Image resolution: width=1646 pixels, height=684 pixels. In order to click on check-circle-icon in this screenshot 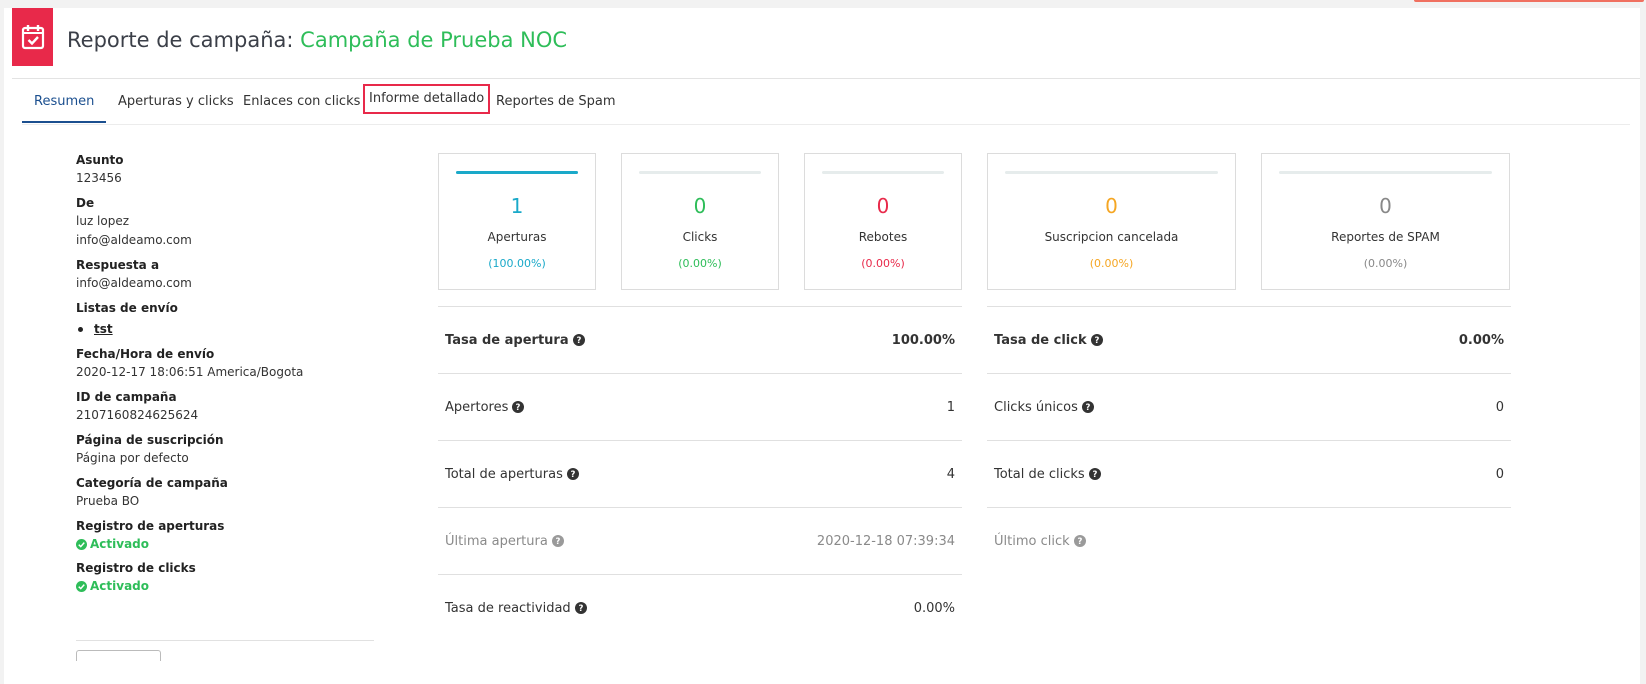, I will do `click(81, 586)`.